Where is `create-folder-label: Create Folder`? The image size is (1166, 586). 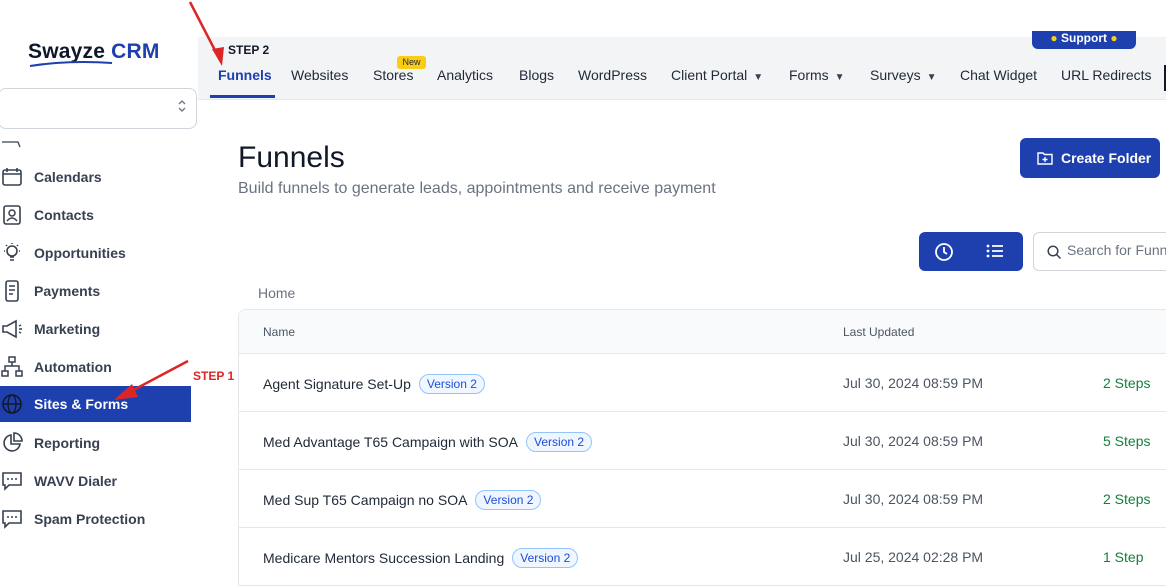
create-folder-label: Create Folder is located at coordinates (1106, 158).